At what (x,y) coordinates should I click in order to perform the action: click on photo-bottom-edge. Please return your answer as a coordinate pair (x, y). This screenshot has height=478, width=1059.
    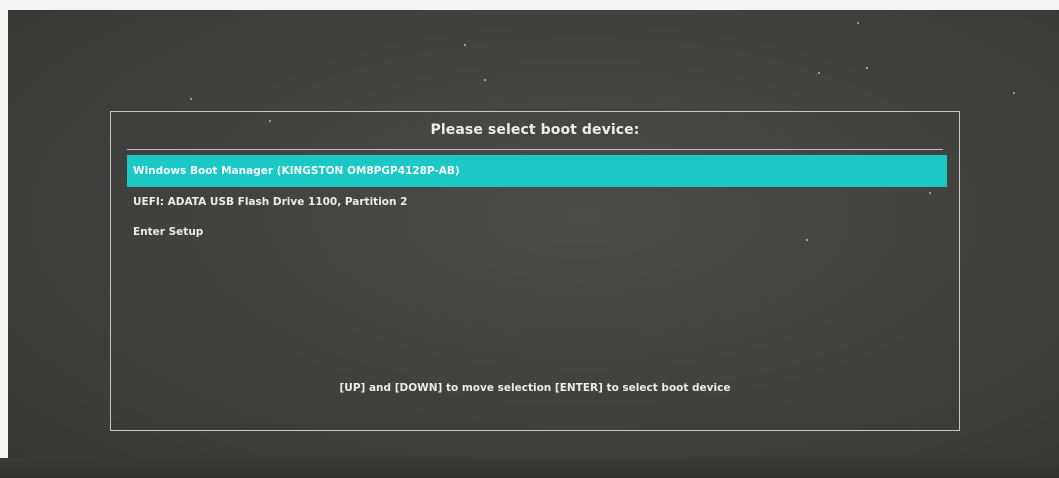
    Looking at the image, I should click on (529, 468).